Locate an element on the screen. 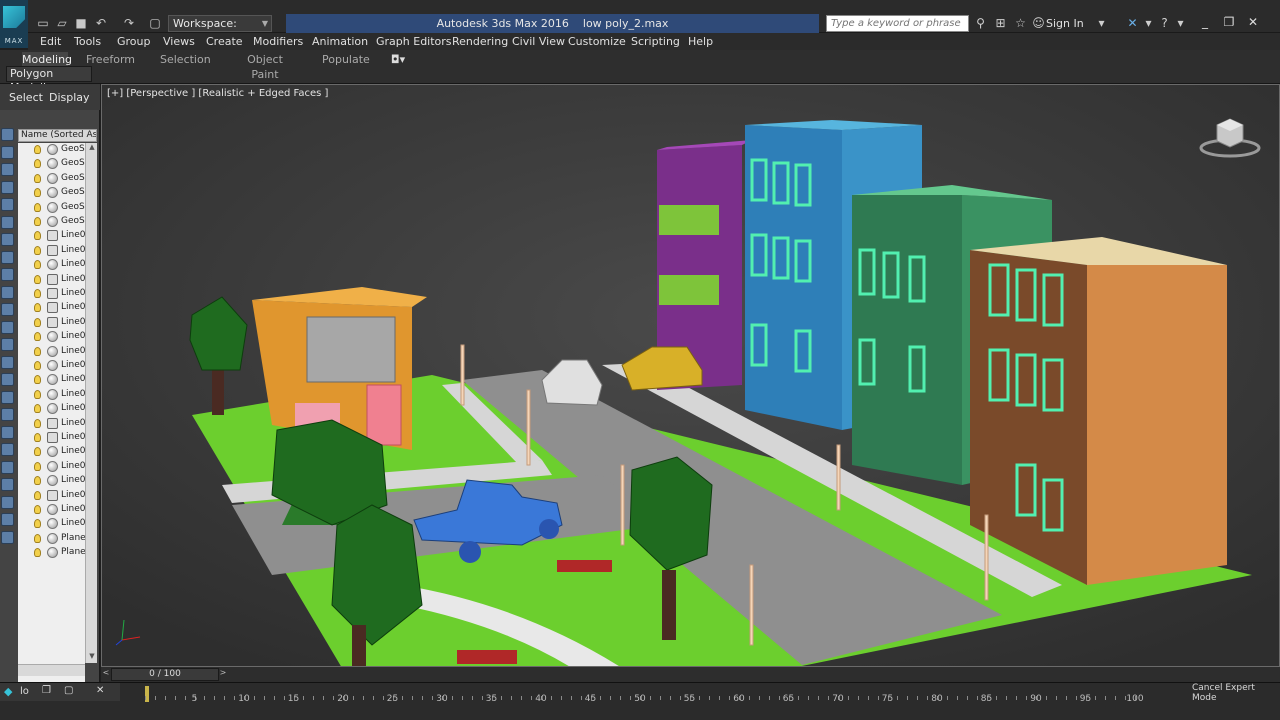 The height and width of the screenshot is (720, 1280). menu-graph-editors: Graph Editors is located at coordinates (414, 41).